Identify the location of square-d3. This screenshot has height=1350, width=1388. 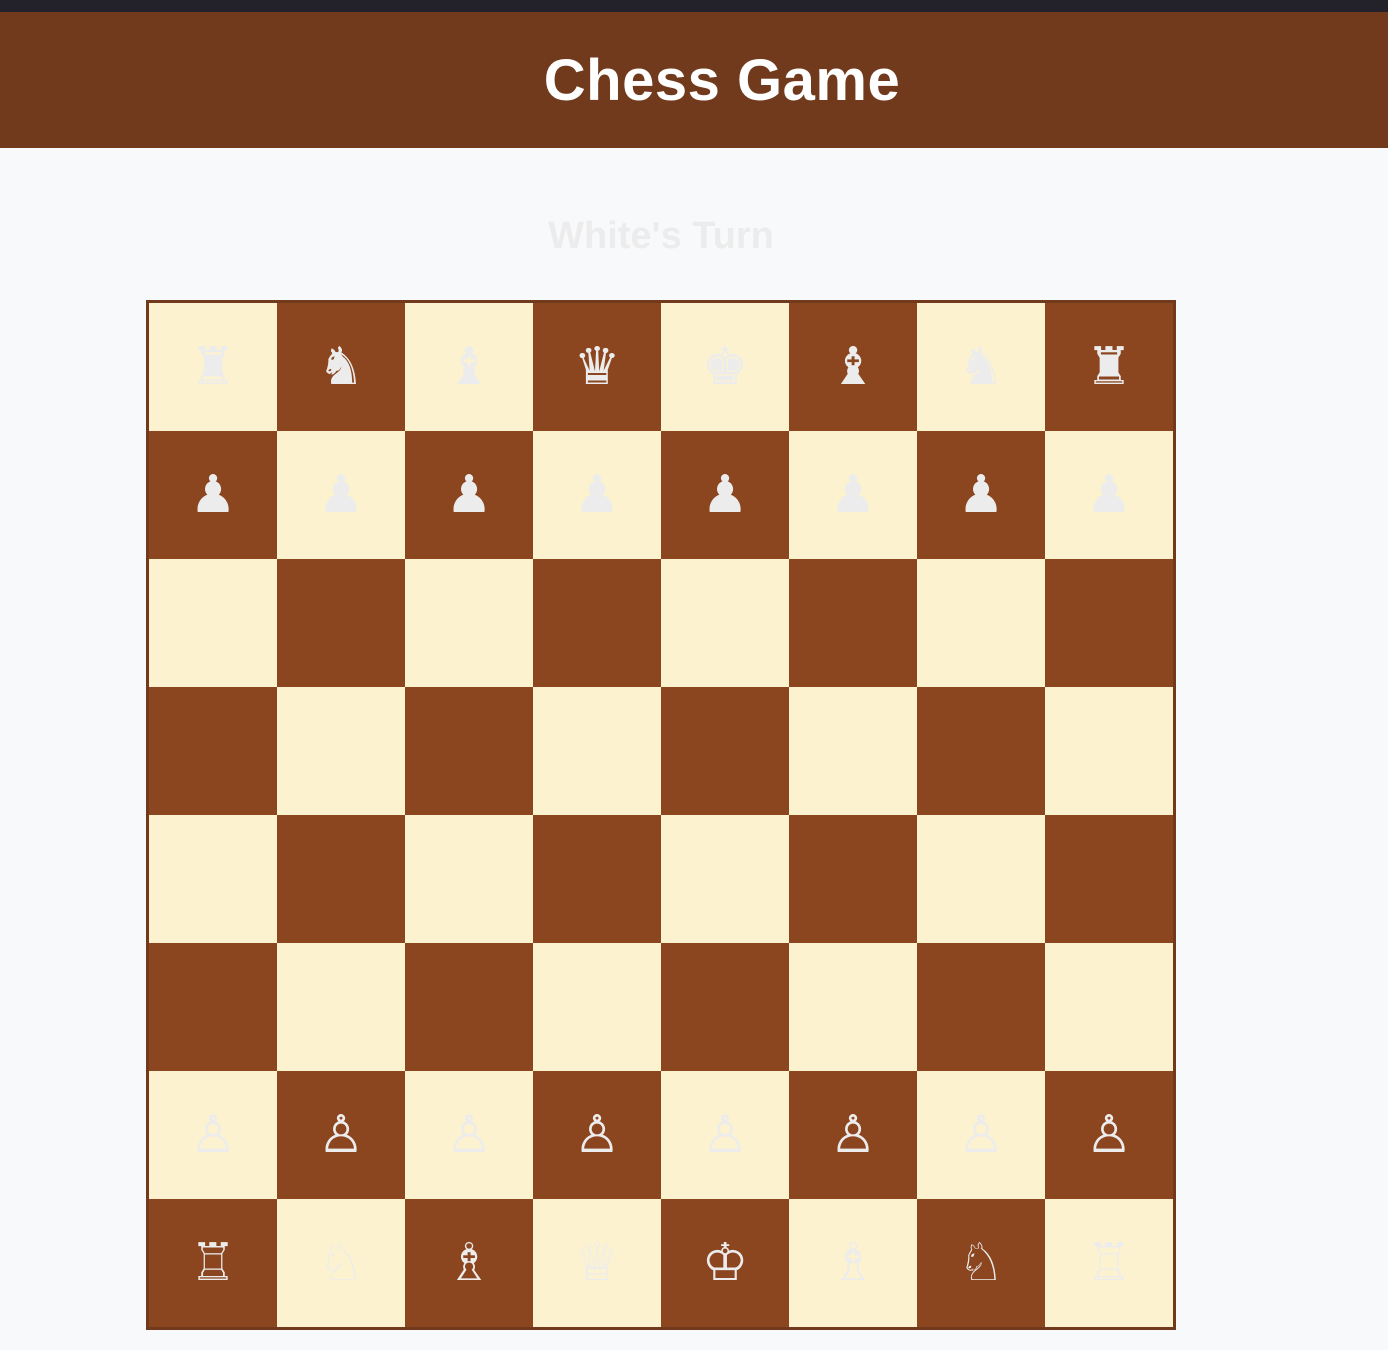
(597, 1007).